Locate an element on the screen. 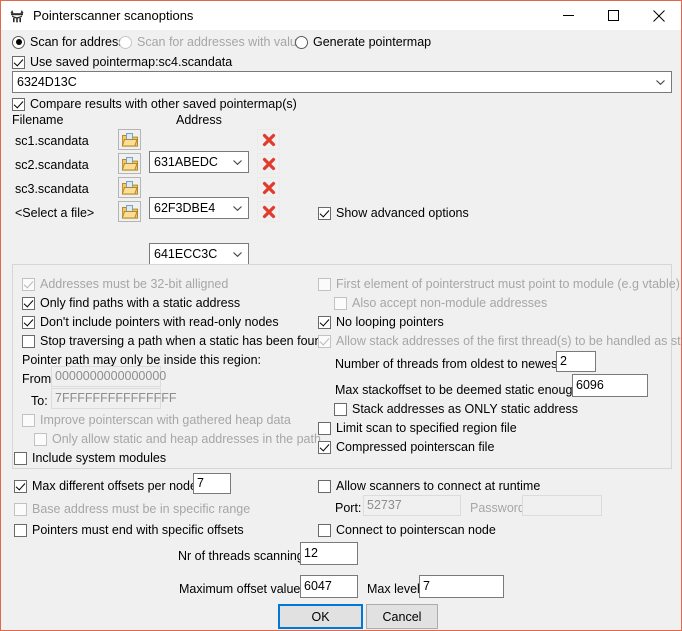 The width and height of the screenshot is (682, 631). checkbox-show-advanced-options: Show advanced options is located at coordinates (393, 213).